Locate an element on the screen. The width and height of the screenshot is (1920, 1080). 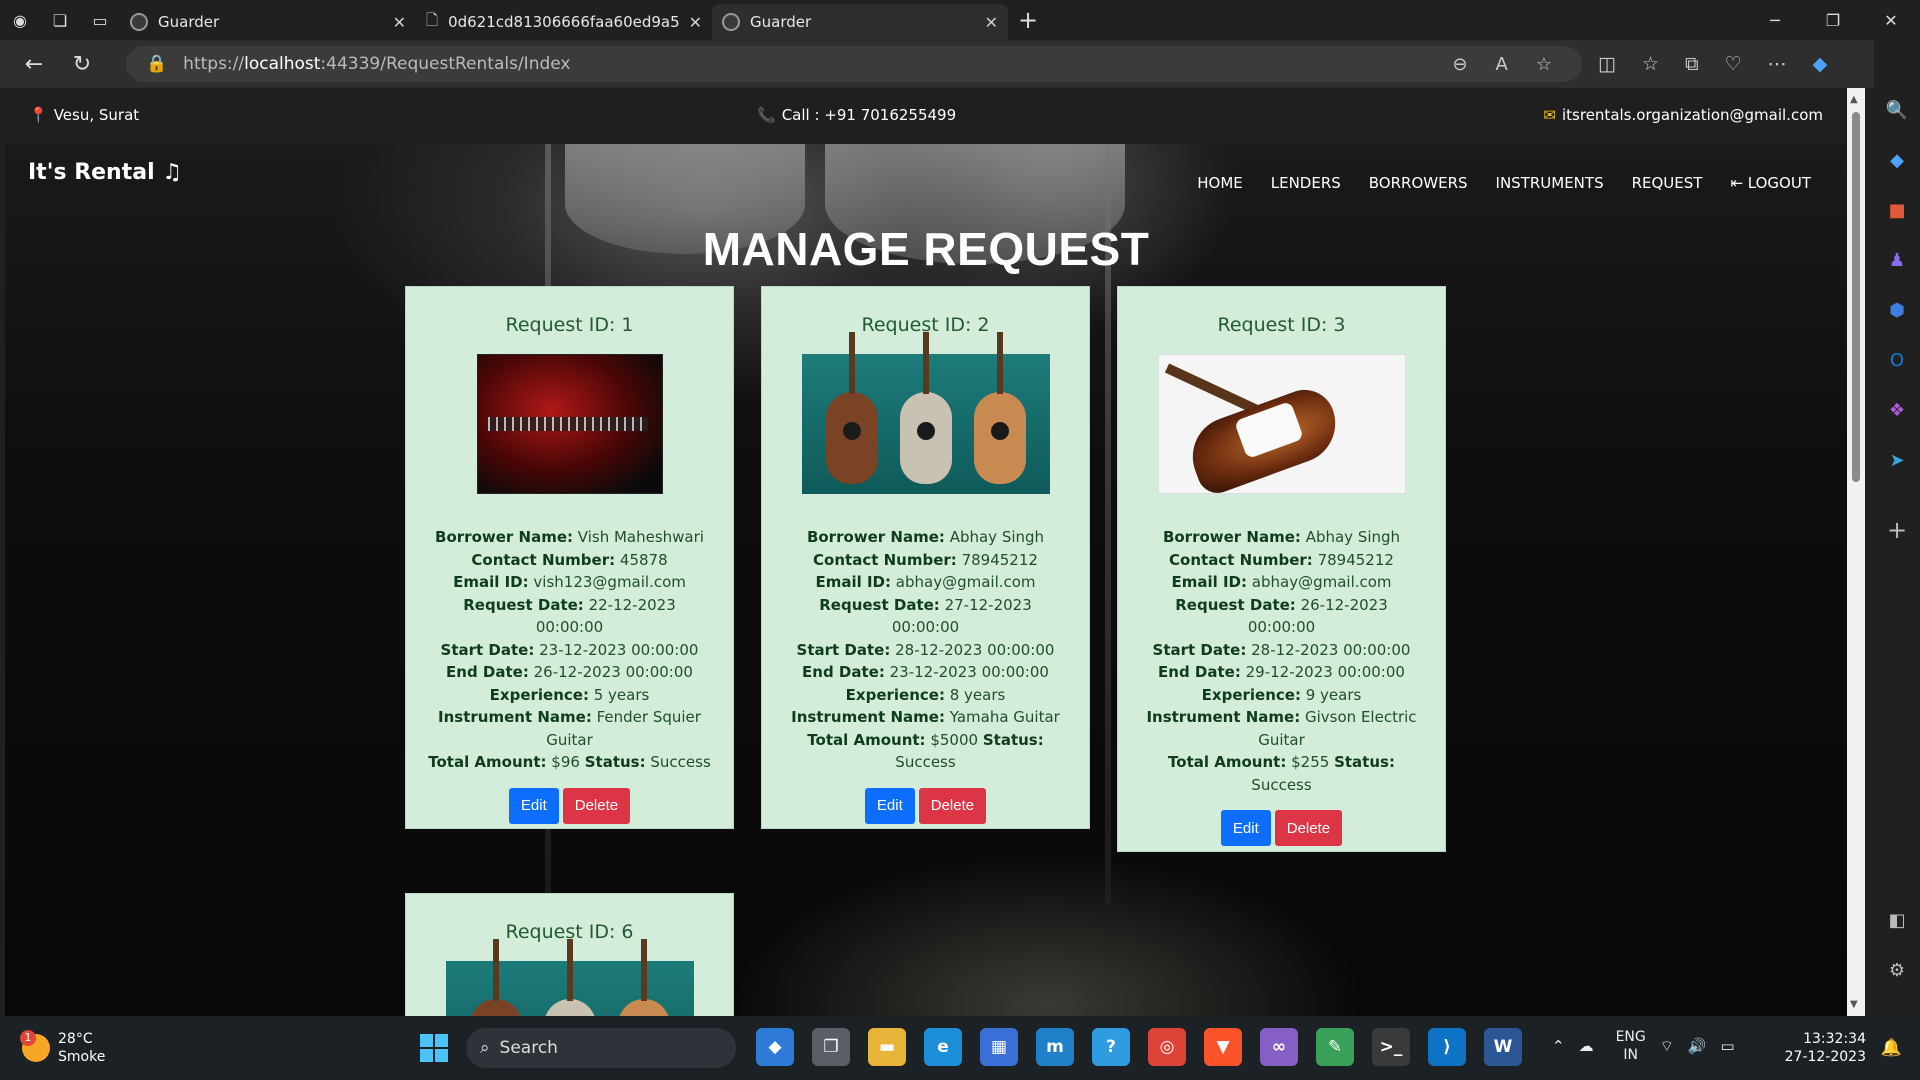
weather-widget: 1 28°C Smoke is located at coordinates (62, 1048).